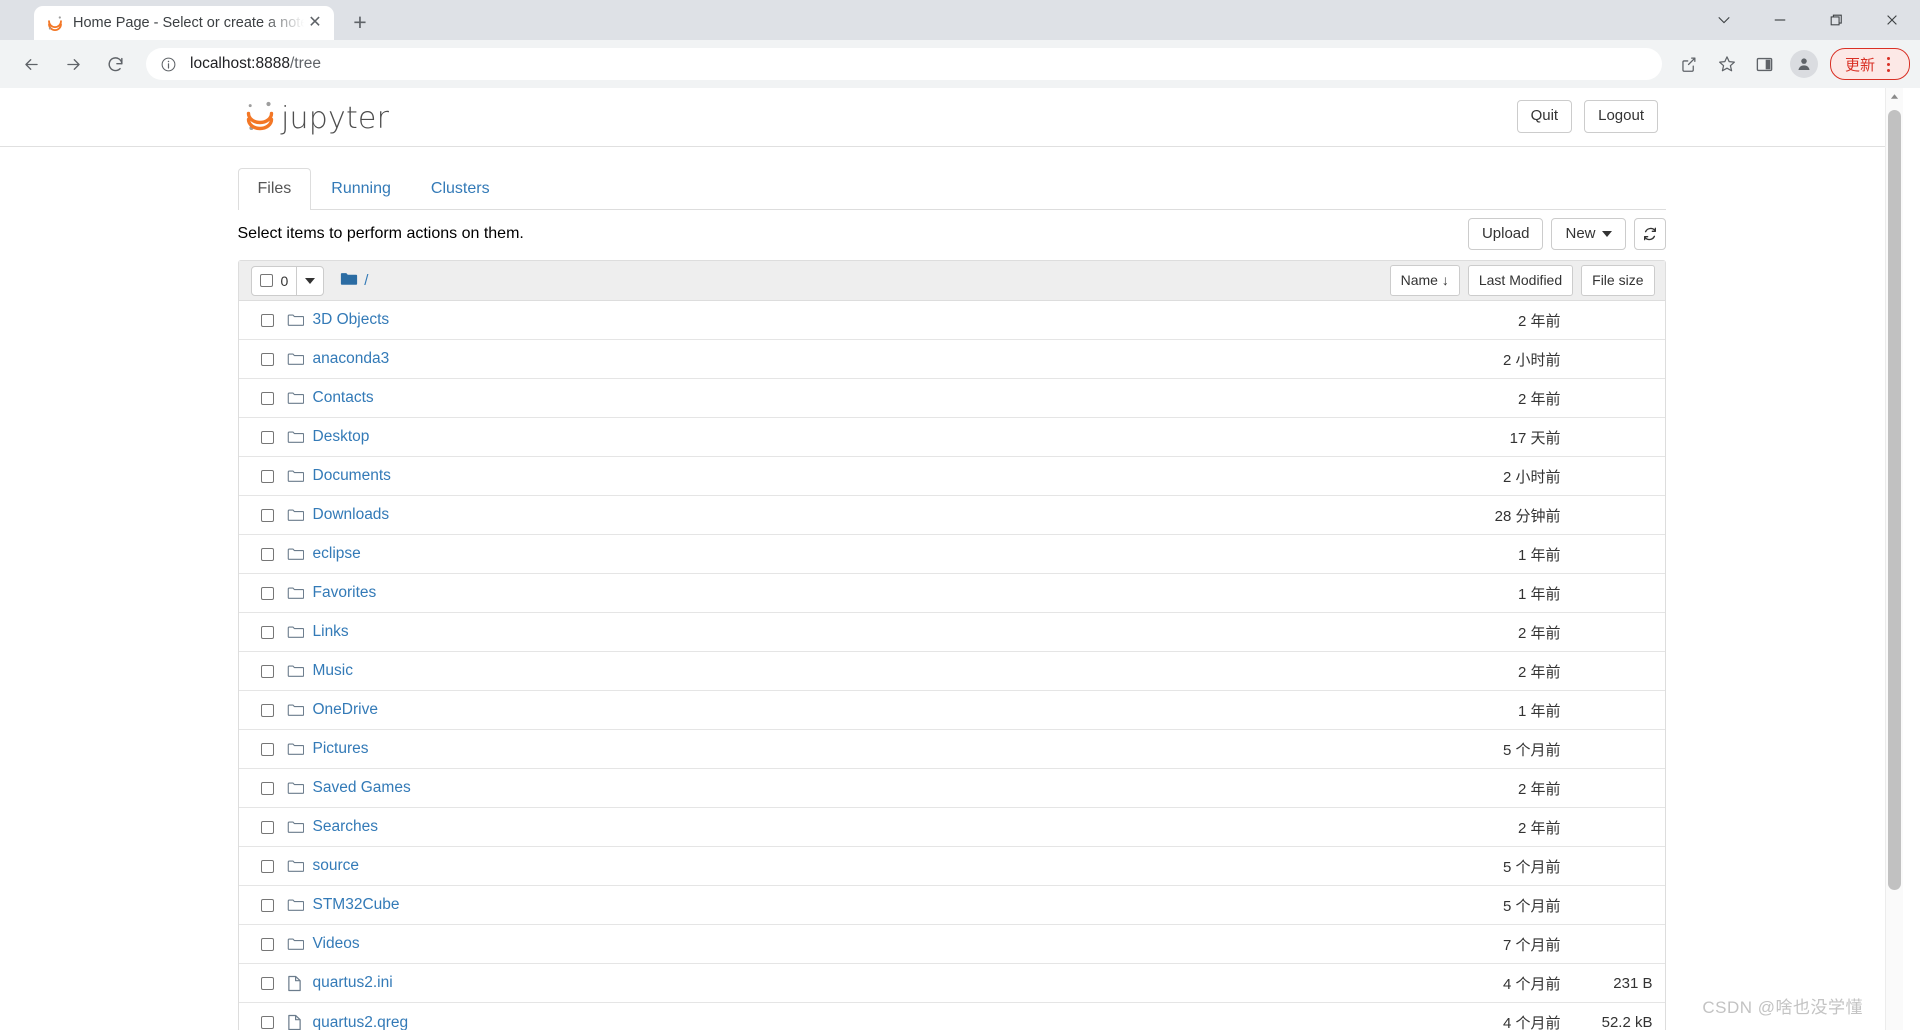 This screenshot has height=1030, width=1920. I want to click on item-name-link: Contacts, so click(872, 398).